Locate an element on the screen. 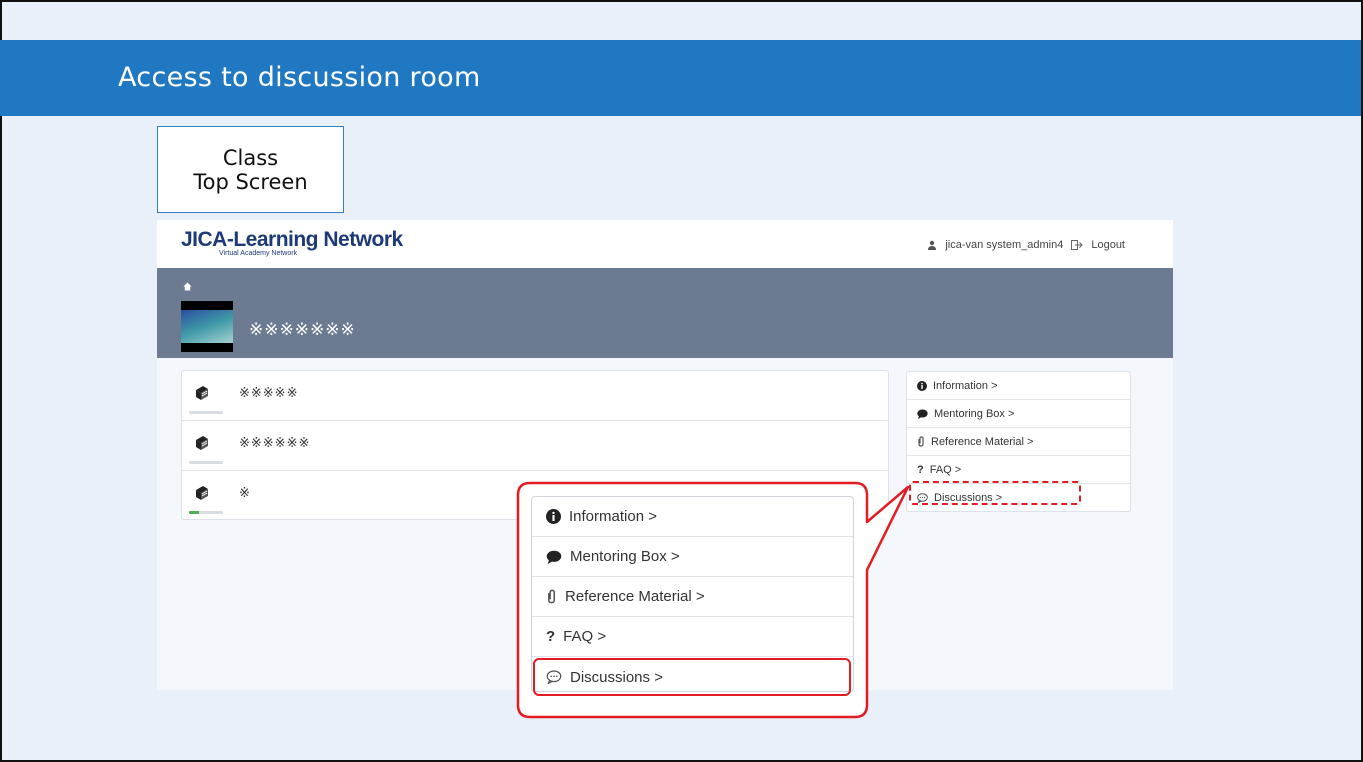  info-icon is located at coordinates (553, 516).